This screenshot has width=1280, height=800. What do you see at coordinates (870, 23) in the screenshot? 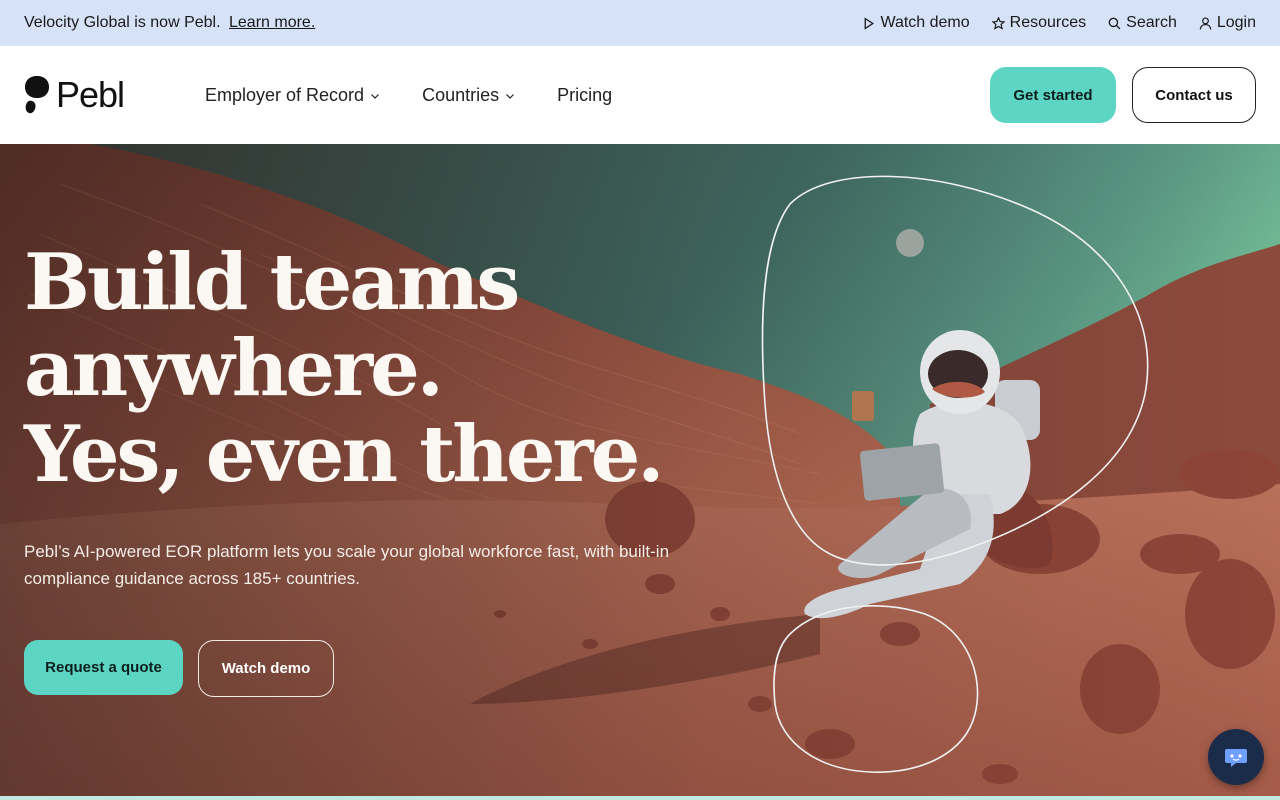
I see `play-icon` at bounding box center [870, 23].